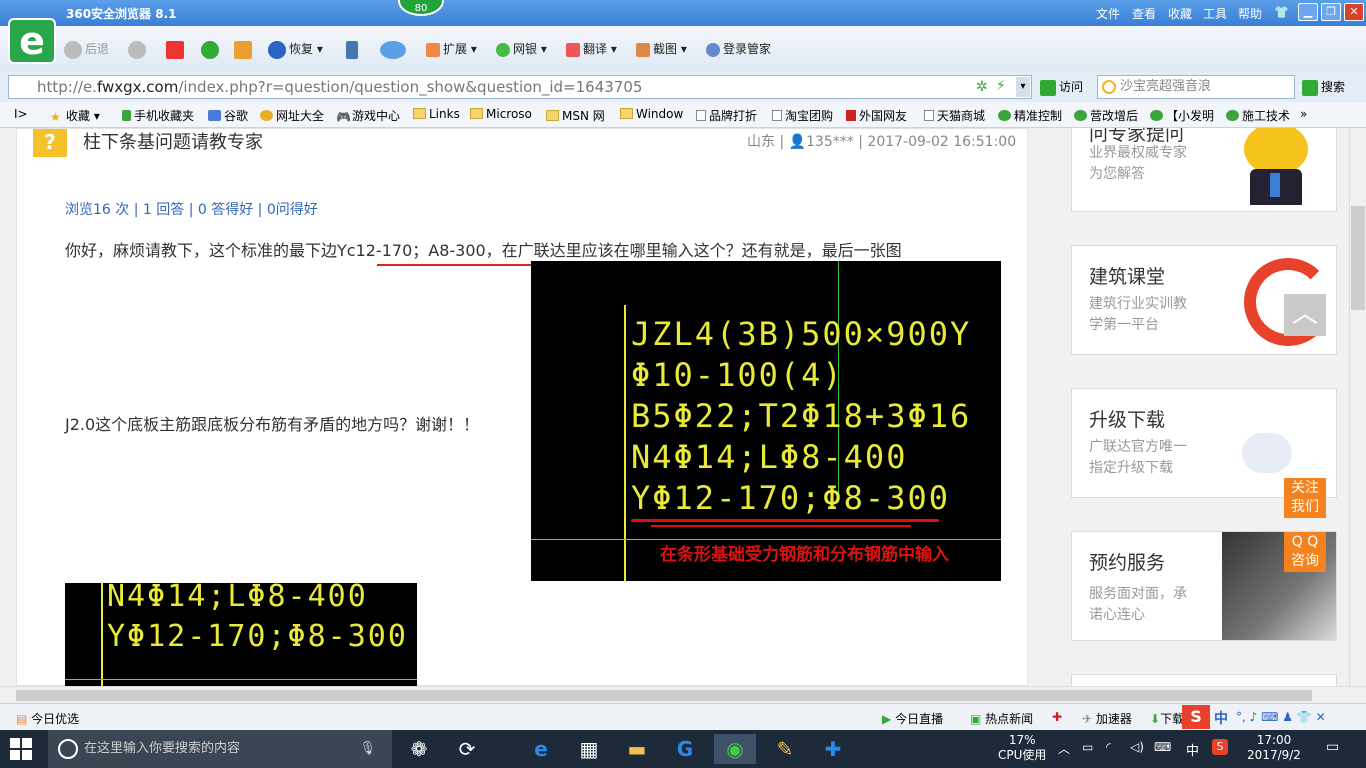 The width and height of the screenshot is (1366, 768). What do you see at coordinates (521, 49) in the screenshot?
I see `netbank-button: 网银 ▾` at bounding box center [521, 49].